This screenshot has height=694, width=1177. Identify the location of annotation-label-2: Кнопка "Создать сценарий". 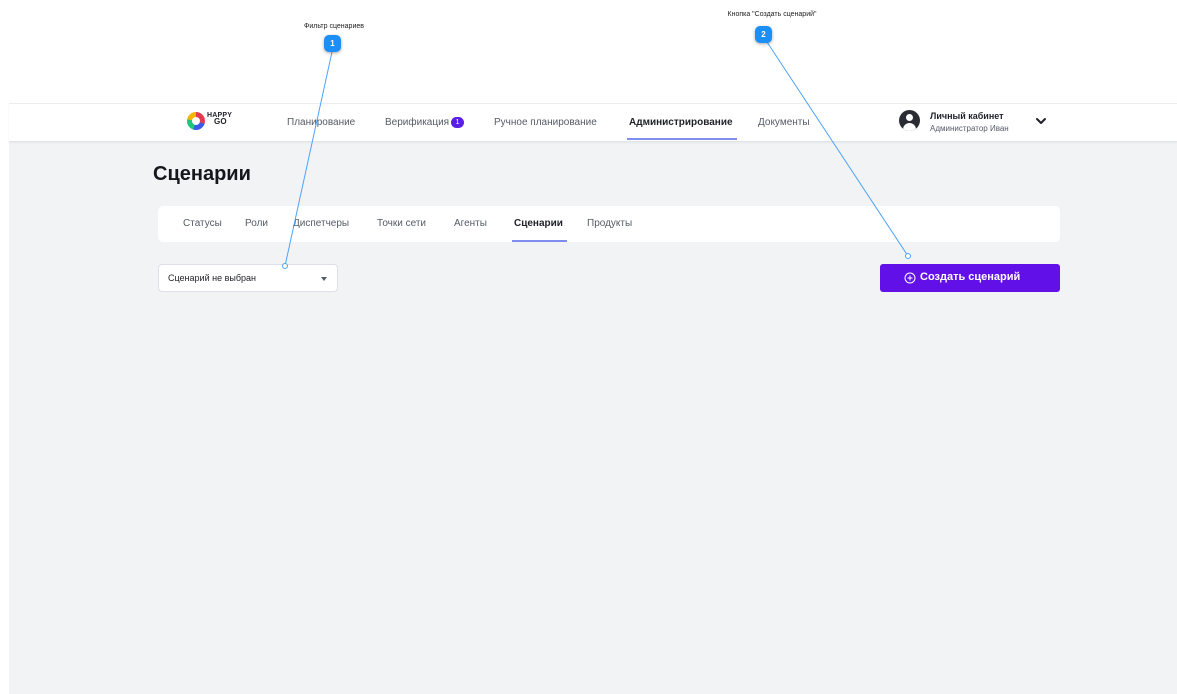
(772, 14).